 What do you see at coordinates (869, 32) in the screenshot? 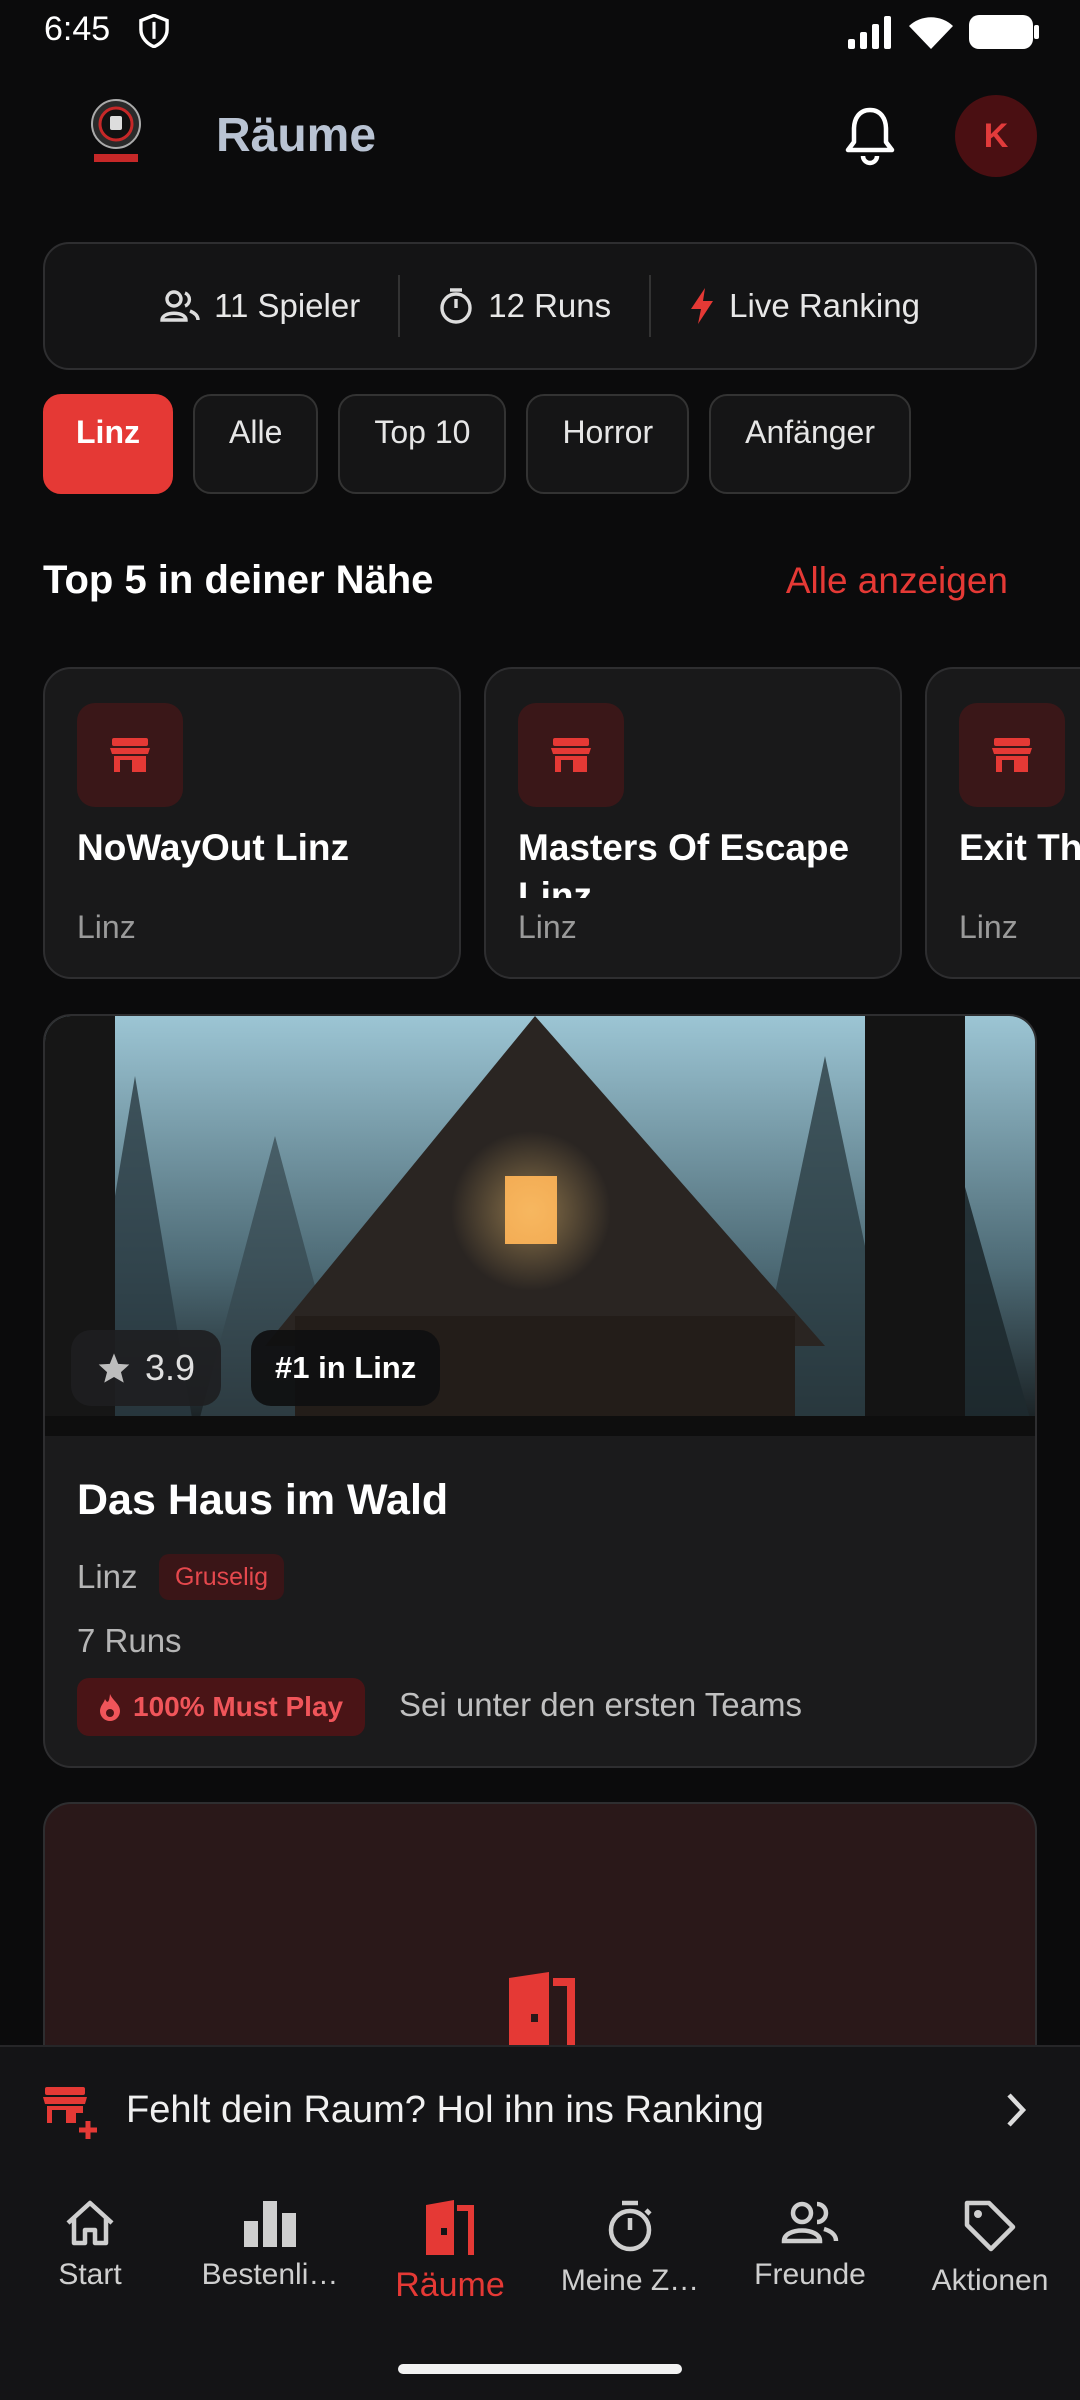
I see `signal-icon` at bounding box center [869, 32].